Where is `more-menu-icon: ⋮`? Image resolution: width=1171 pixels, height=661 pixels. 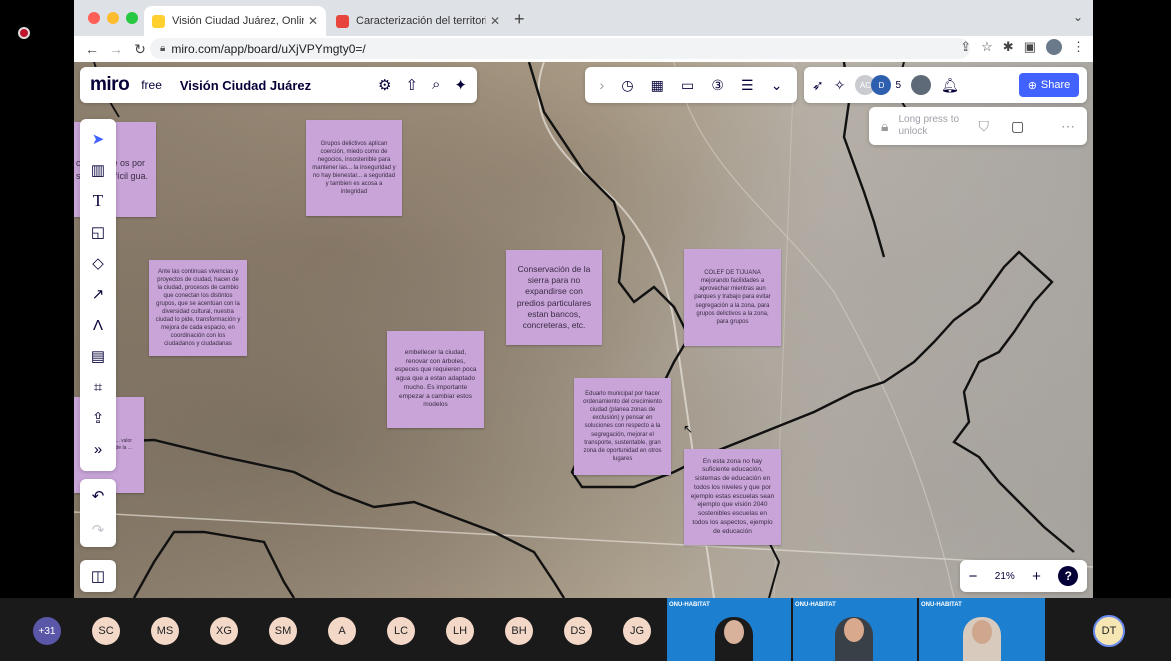
more-menu-icon: ⋮ is located at coordinates (1078, 47).